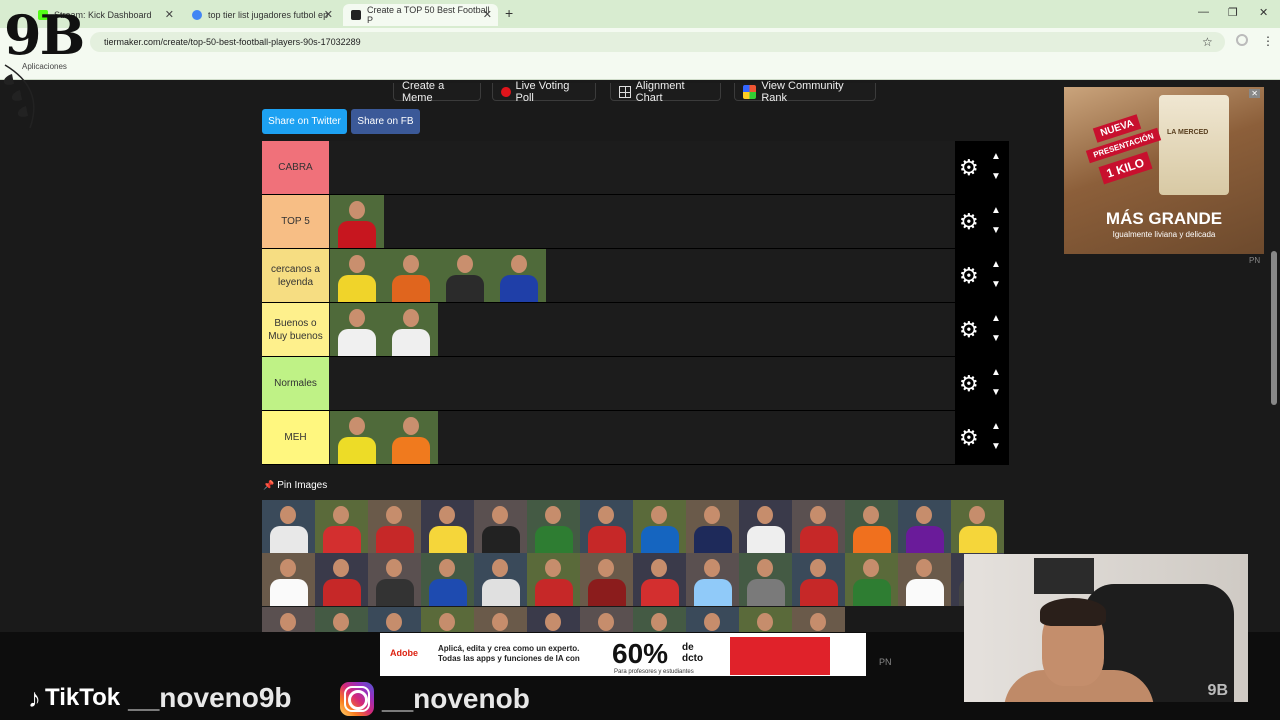 This screenshot has height=720, width=1280. Describe the element at coordinates (295, 485) in the screenshot. I see `pin-images-toggle: 📌 Pin Images` at that location.